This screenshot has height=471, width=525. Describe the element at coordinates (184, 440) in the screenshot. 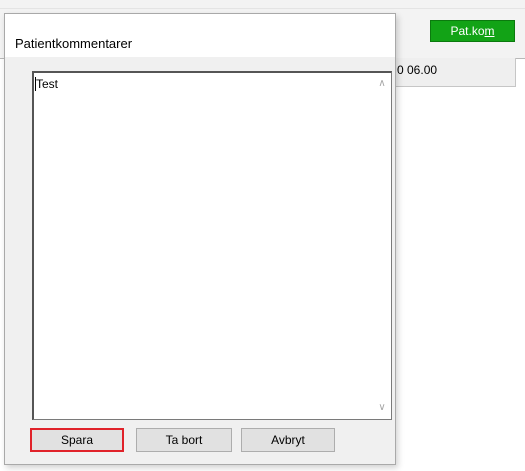

I see `delete-button: Ta bort` at that location.